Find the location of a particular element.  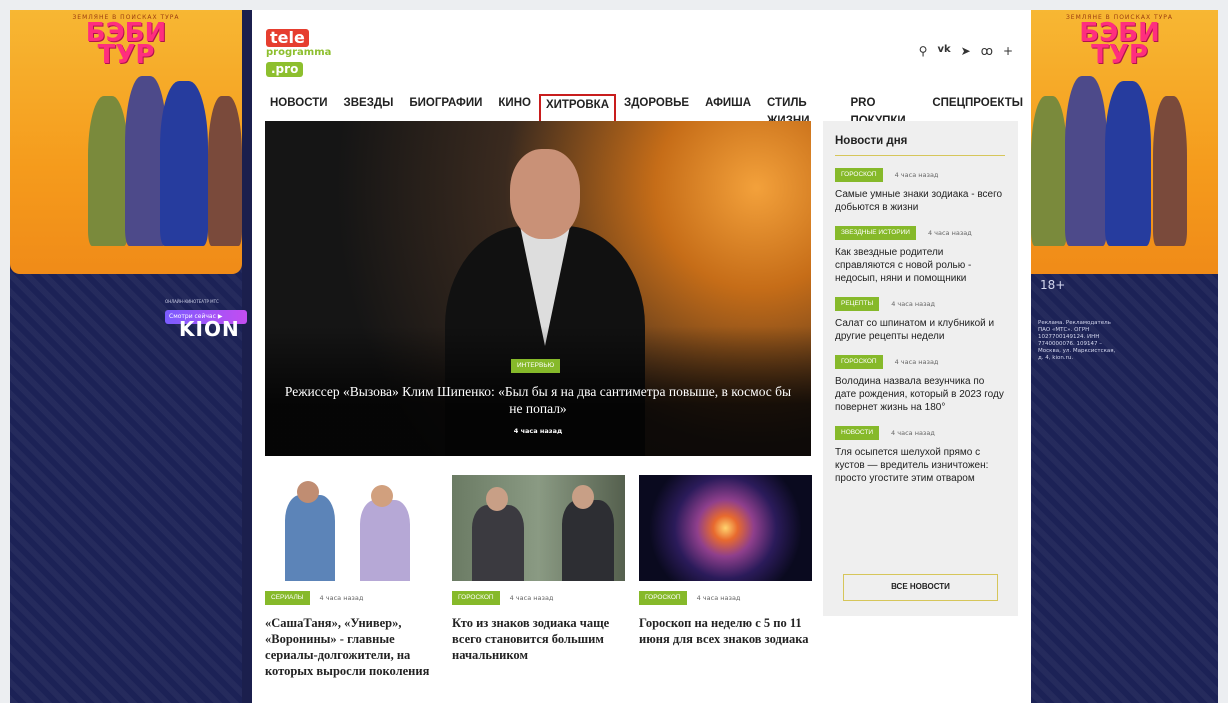

left-ad-title: БЭБИ ТУР is located at coordinates (126, 45).